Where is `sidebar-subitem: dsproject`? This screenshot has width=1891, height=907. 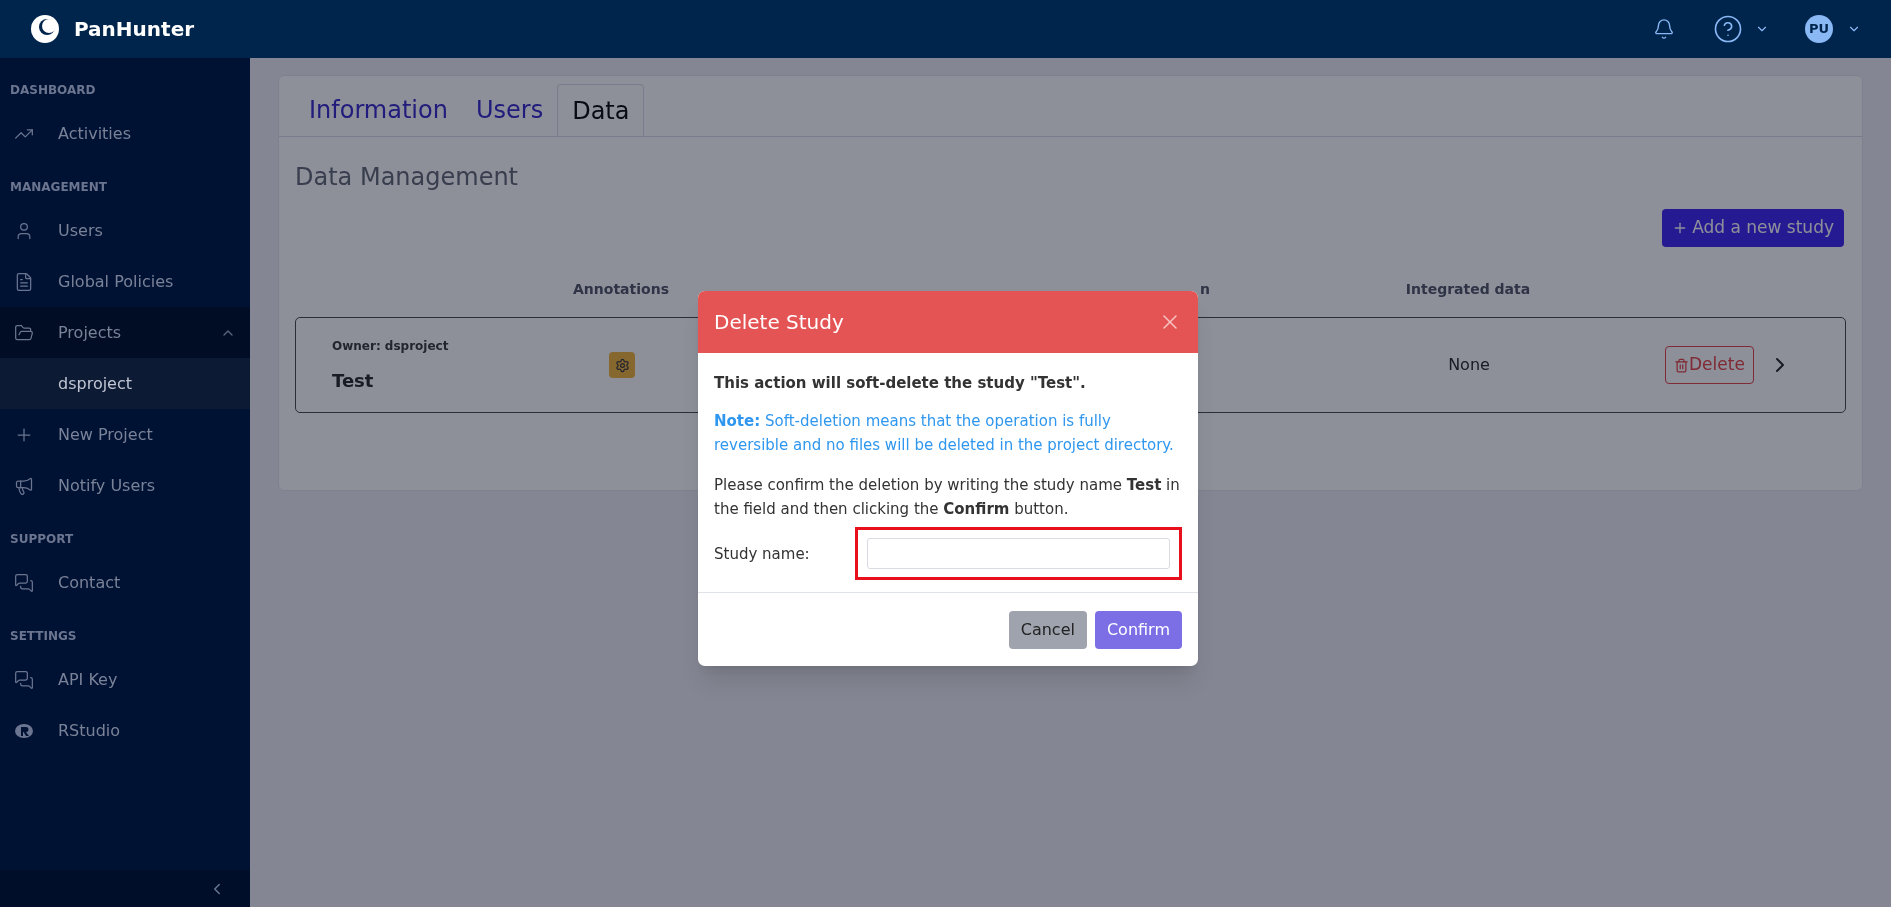
sidebar-subitem: dsproject is located at coordinates (125, 383).